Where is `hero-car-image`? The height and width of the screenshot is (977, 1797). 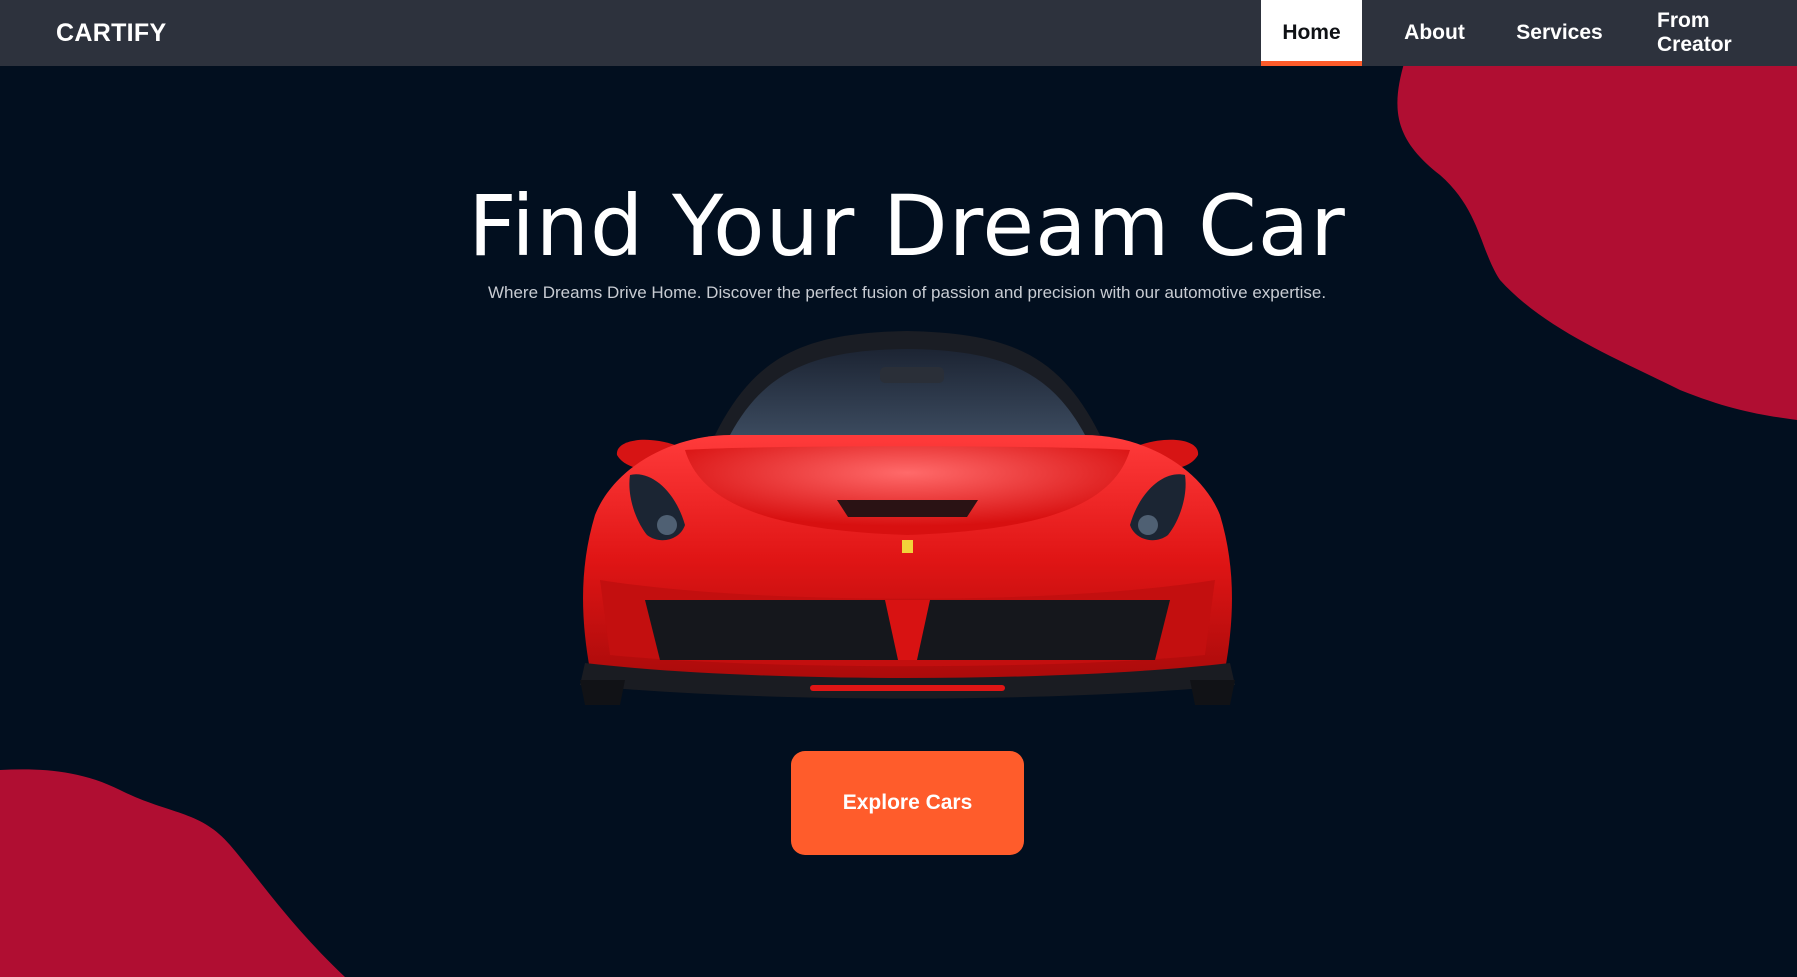
hero-car-image is located at coordinates (907, 518).